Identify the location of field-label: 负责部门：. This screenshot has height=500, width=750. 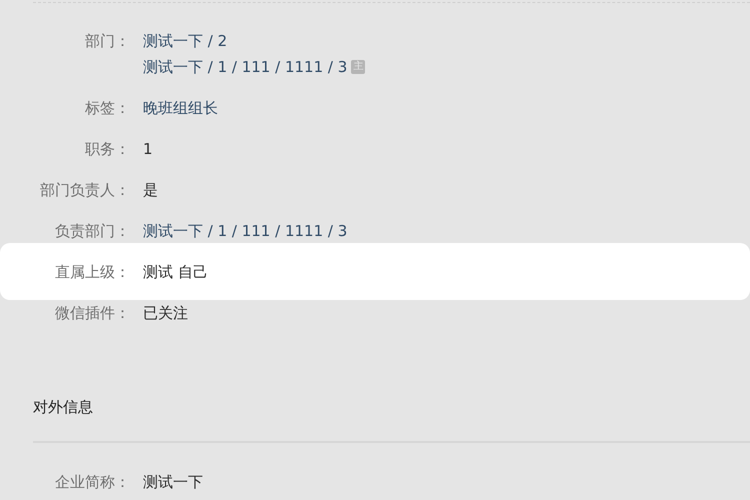
(92, 231).